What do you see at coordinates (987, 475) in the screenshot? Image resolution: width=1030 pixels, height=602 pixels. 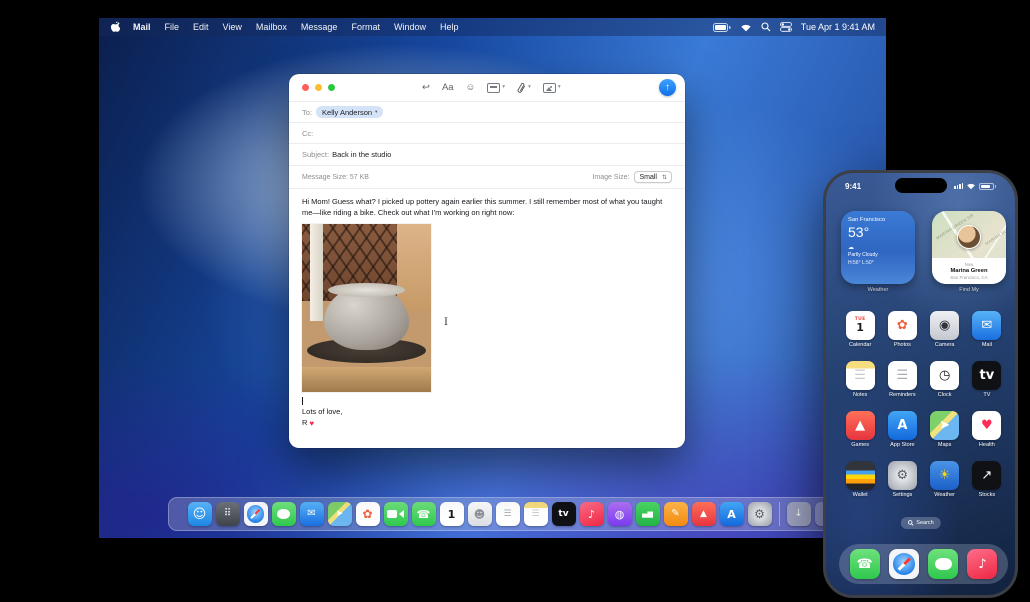 I see `stocks-icon: ↗` at bounding box center [987, 475].